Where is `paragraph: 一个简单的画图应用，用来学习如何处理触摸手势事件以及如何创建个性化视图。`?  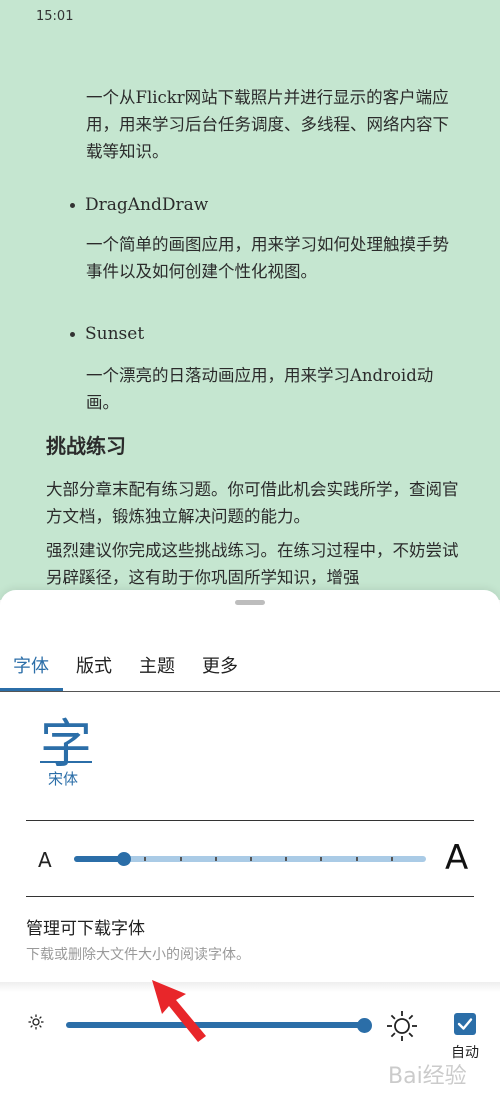
paragraph: 一个简单的画图应用，用来学习如何处理触摸手势事件以及如何创建个性化视图。 is located at coordinates (267, 258).